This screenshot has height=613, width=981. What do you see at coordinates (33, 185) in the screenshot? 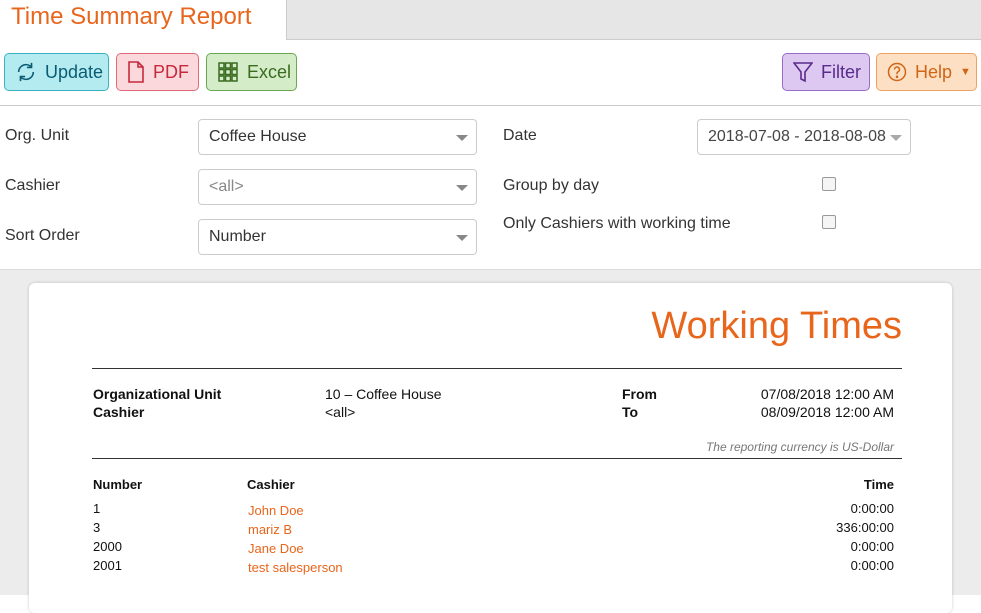
I see `cashier-label: Cashier` at bounding box center [33, 185].